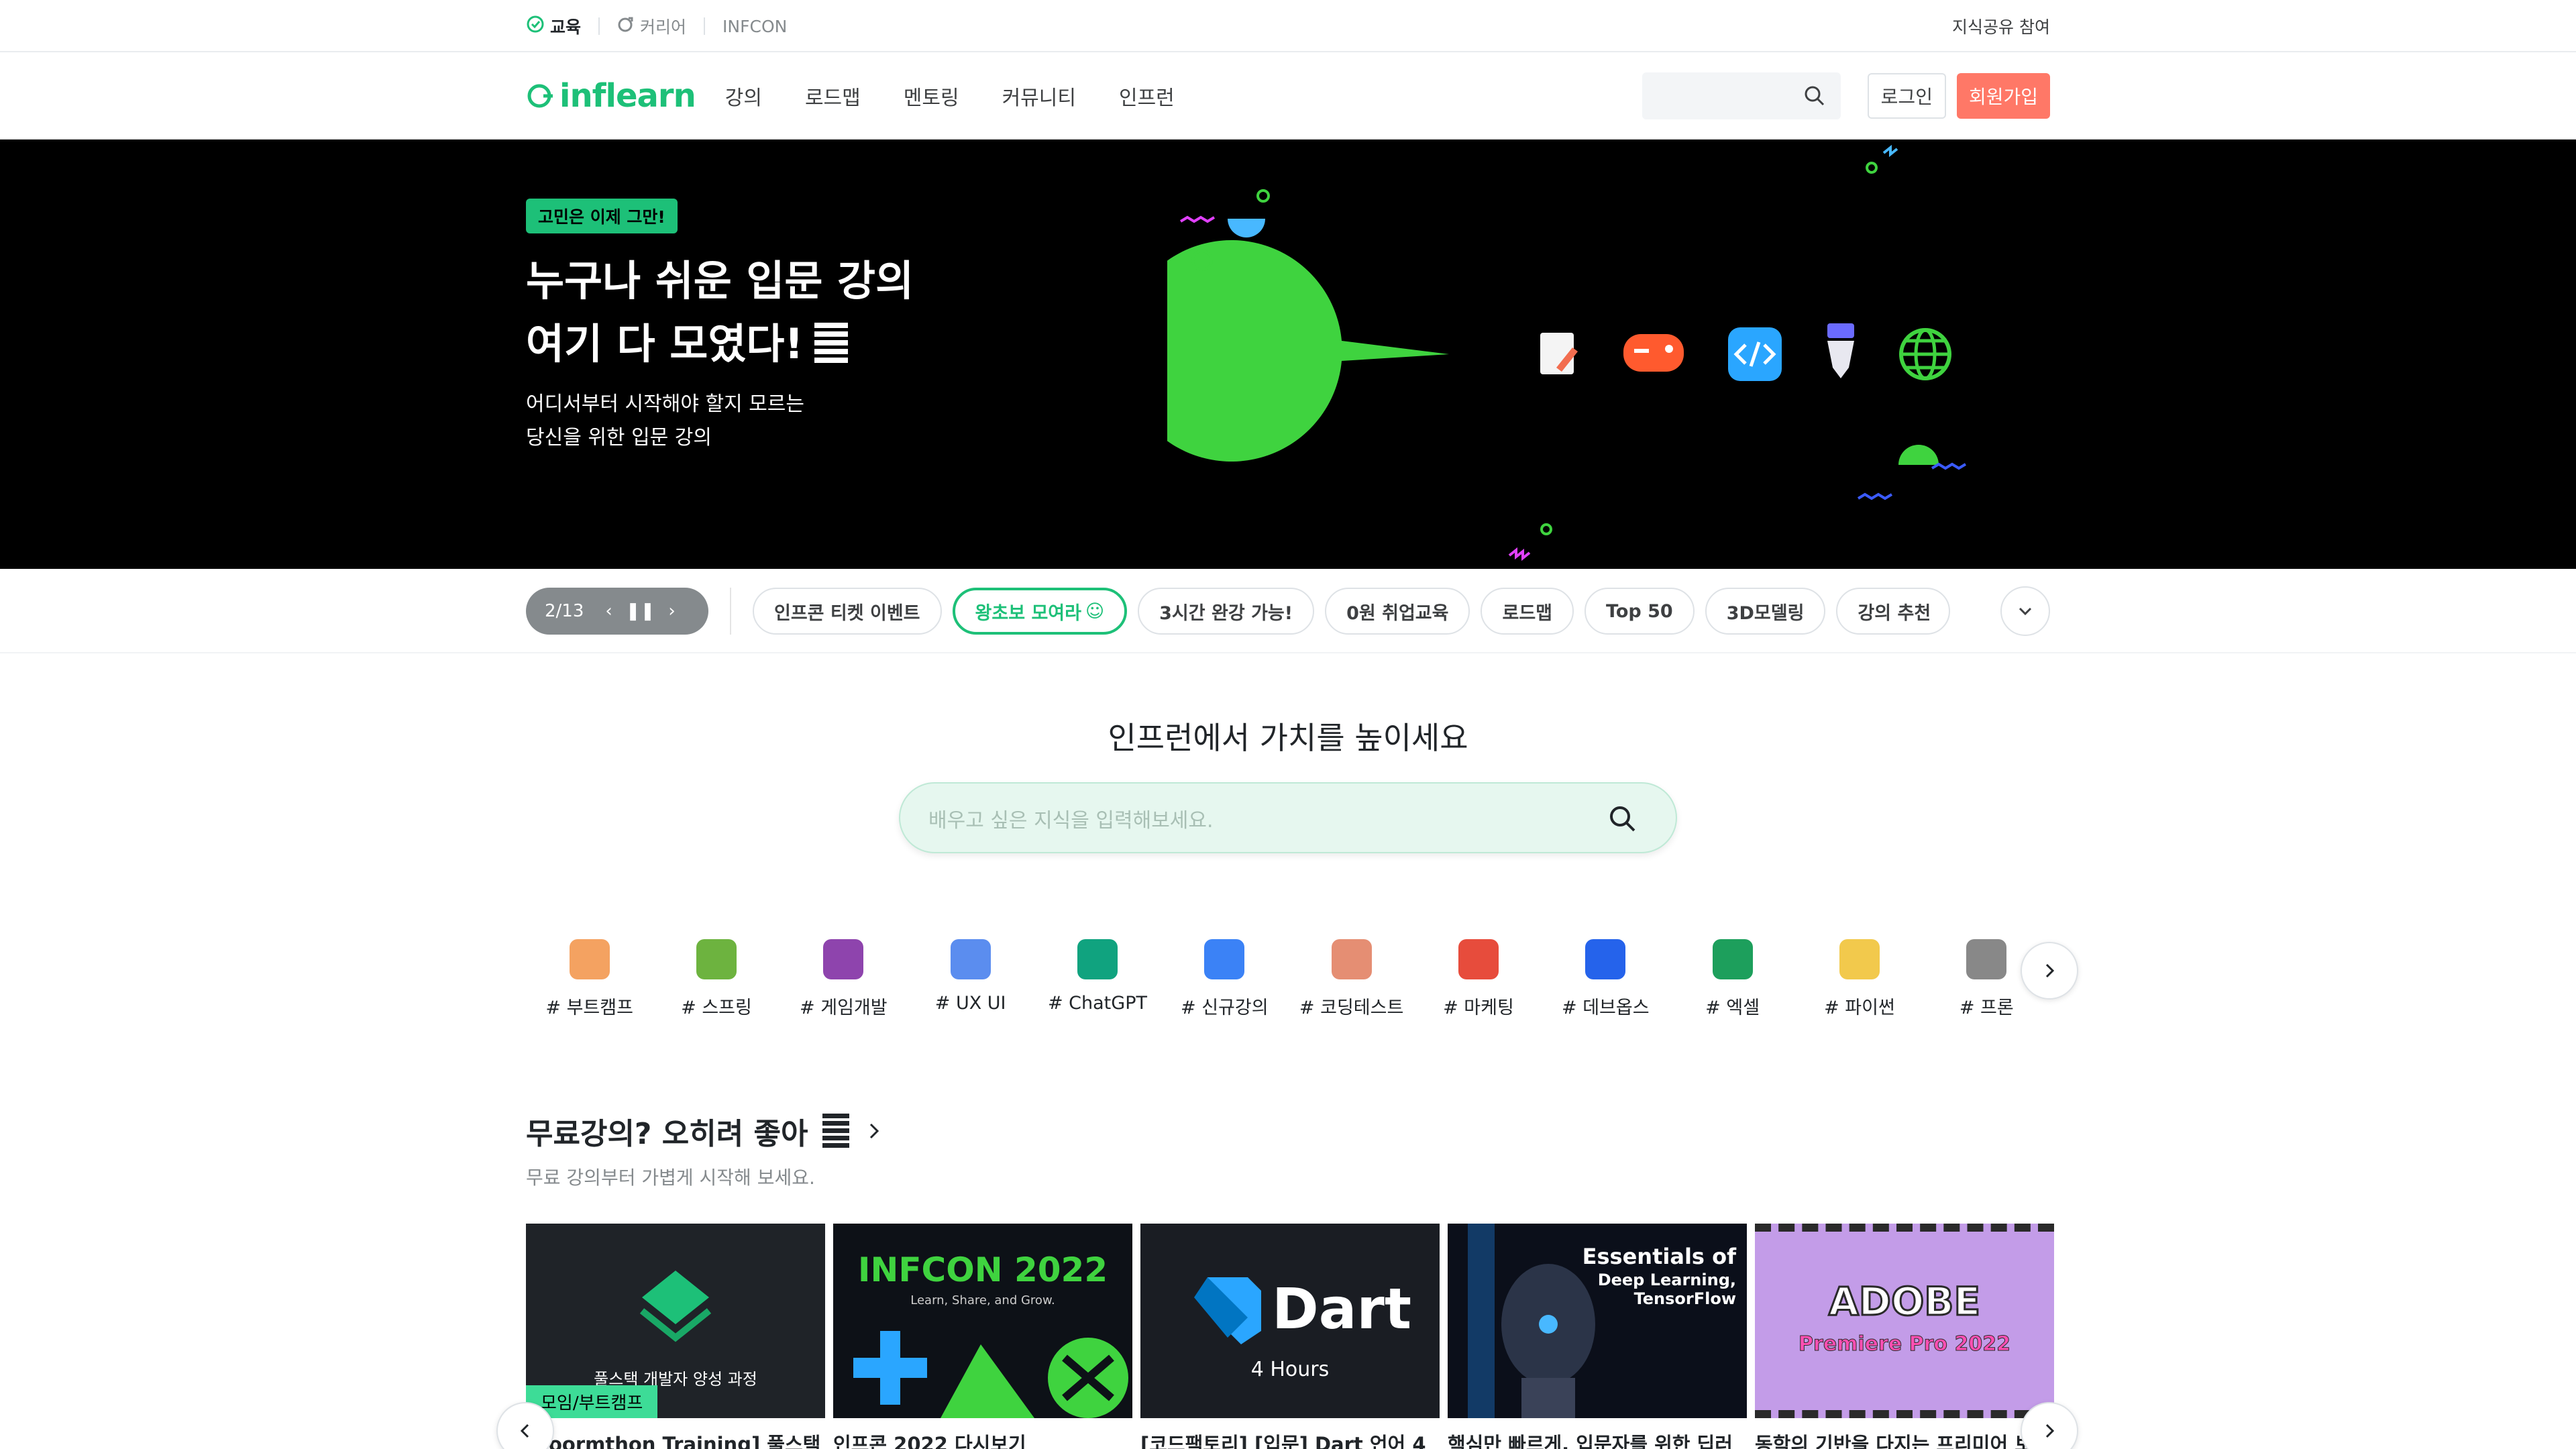  I want to click on pager-count: 2/13, so click(564, 611).